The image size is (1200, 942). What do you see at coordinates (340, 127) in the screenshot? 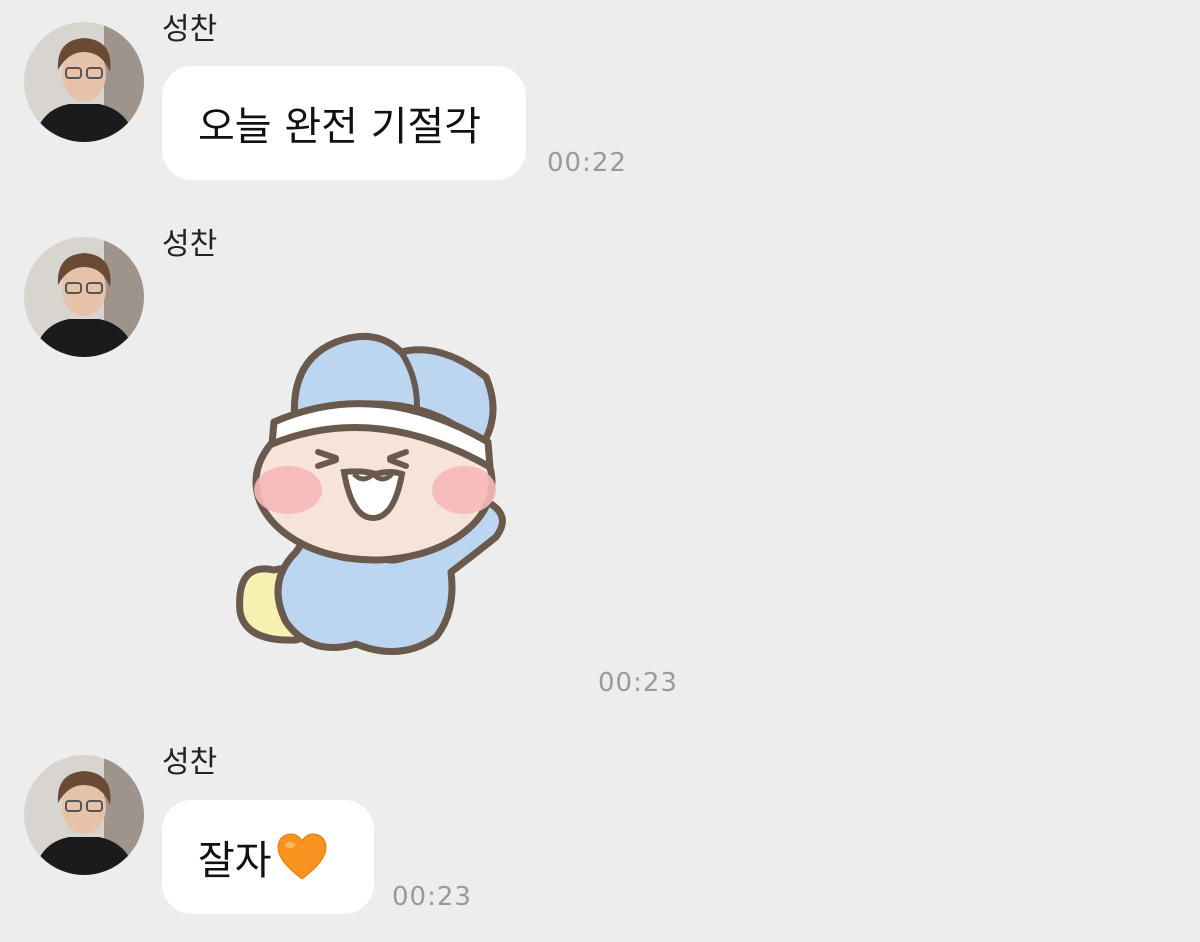
I see `message-text: 오늘 완전 기절각` at bounding box center [340, 127].